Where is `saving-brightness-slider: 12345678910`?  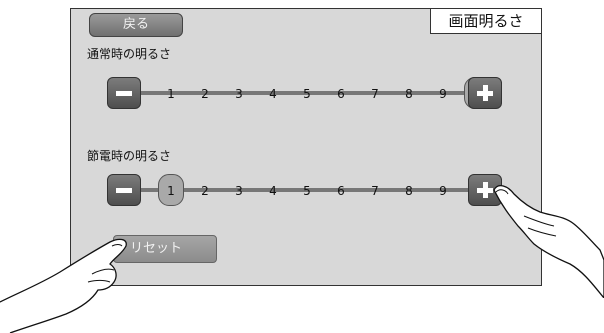 saving-brightness-slider: 12345678910 is located at coordinates (304, 190).